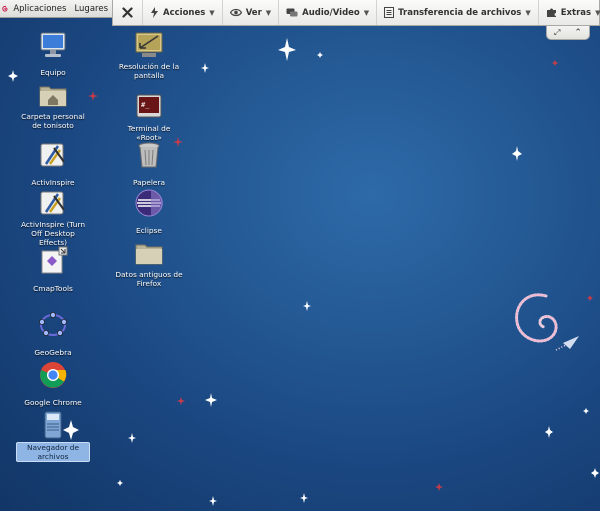 The width and height of the screenshot is (600, 511). Describe the element at coordinates (53, 324) in the screenshot. I see `geogebra-icon` at that location.